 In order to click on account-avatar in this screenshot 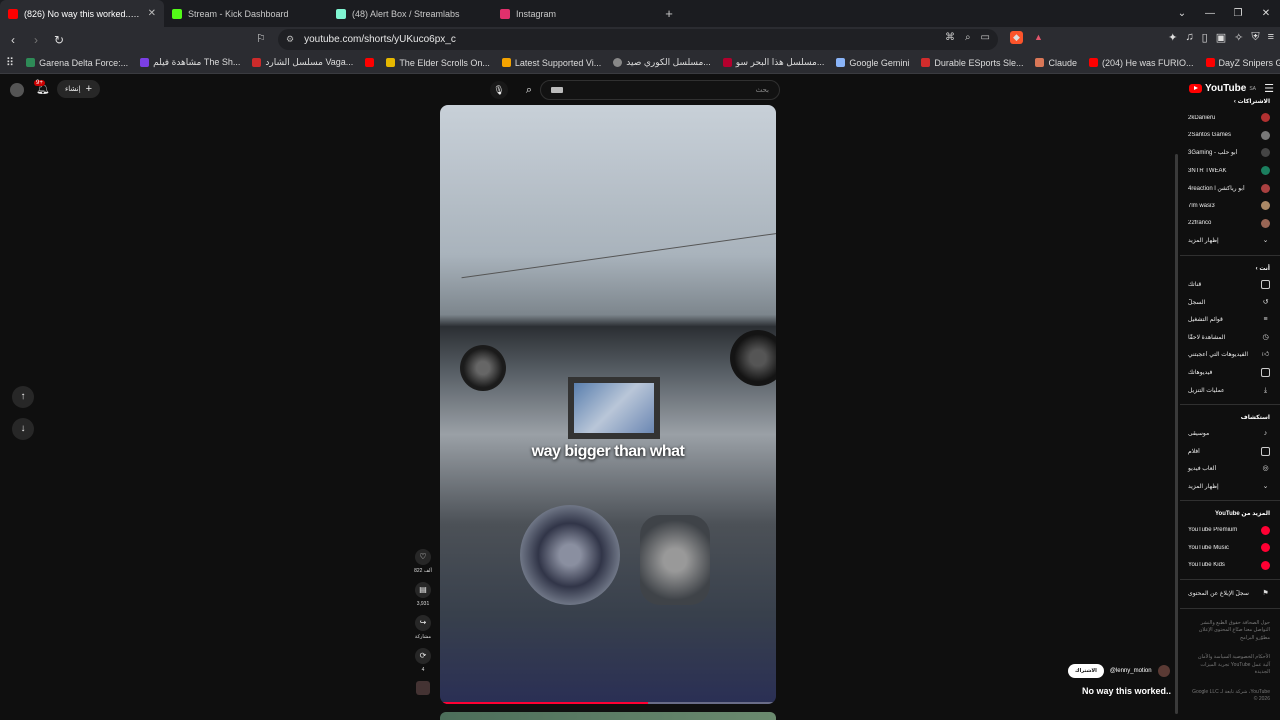, I will do `click(17, 90)`.